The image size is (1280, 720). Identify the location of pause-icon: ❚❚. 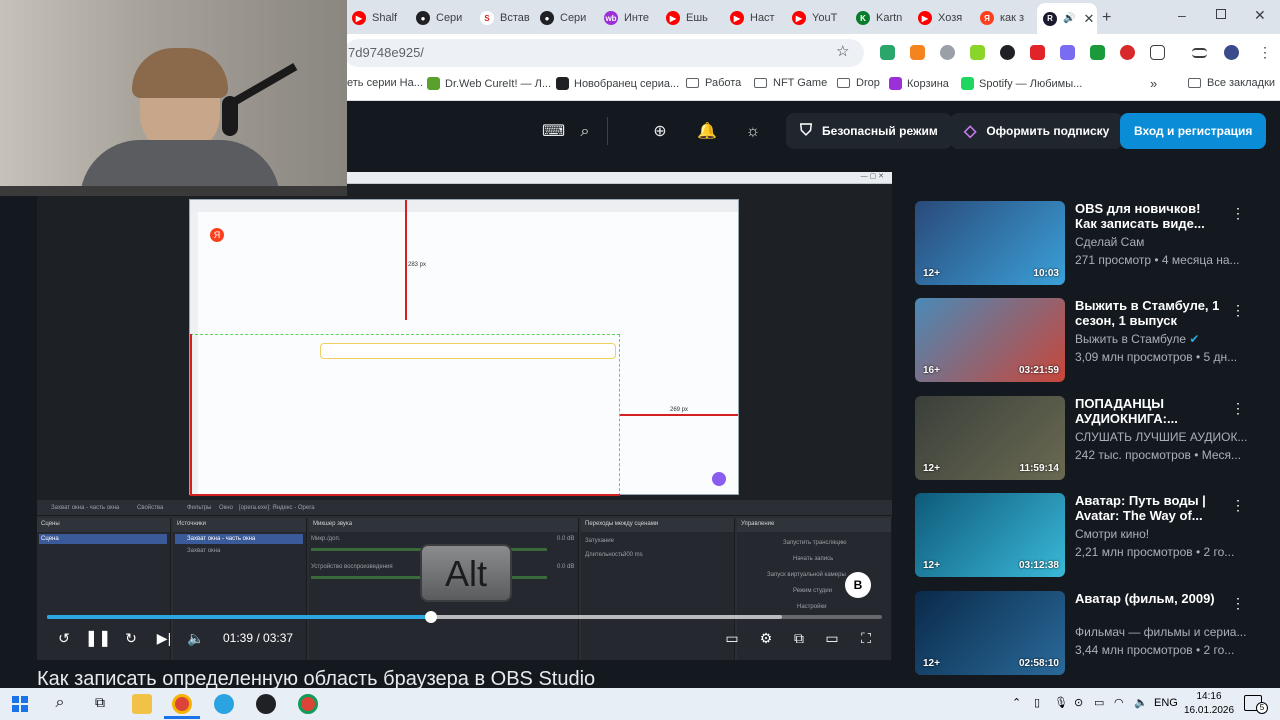
(98, 638).